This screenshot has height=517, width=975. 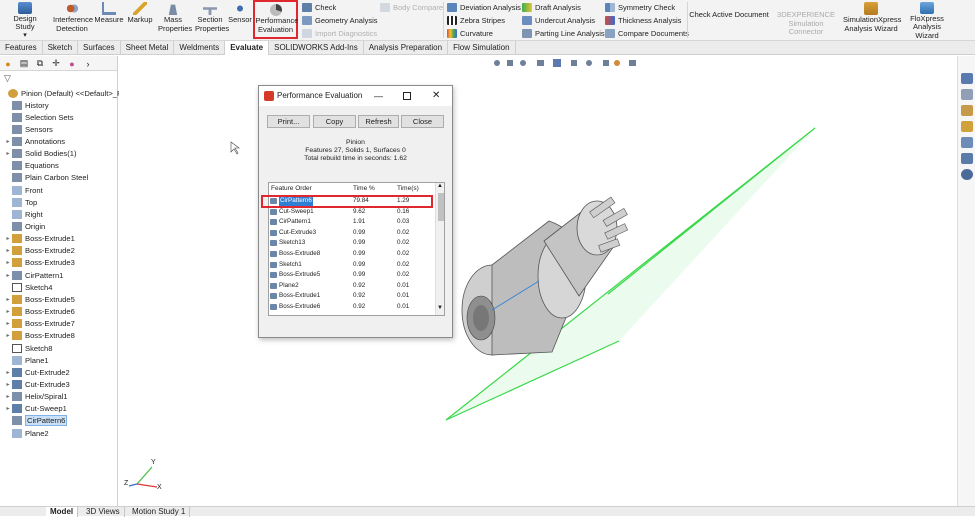 I want to click on tree-item-boss-extrude3: ▸ Boss-Extrude3, so click(x=39, y=263).